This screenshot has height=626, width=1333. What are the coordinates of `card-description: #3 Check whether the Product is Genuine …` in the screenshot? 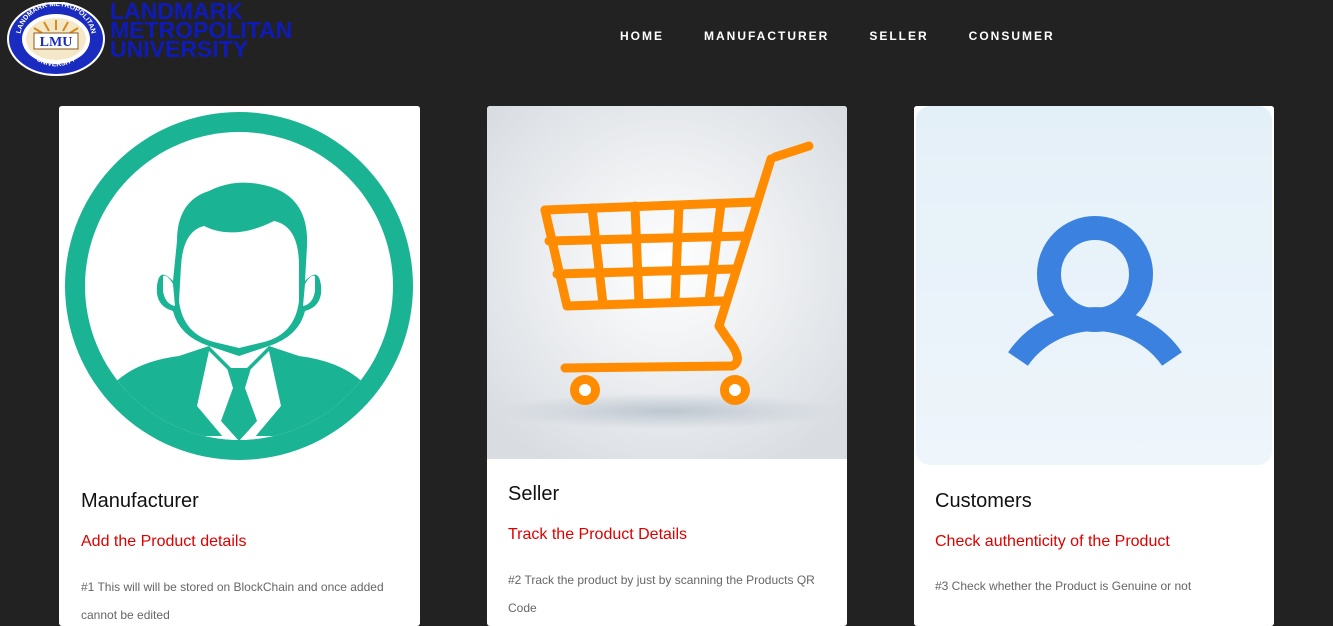 It's located at (1063, 586).